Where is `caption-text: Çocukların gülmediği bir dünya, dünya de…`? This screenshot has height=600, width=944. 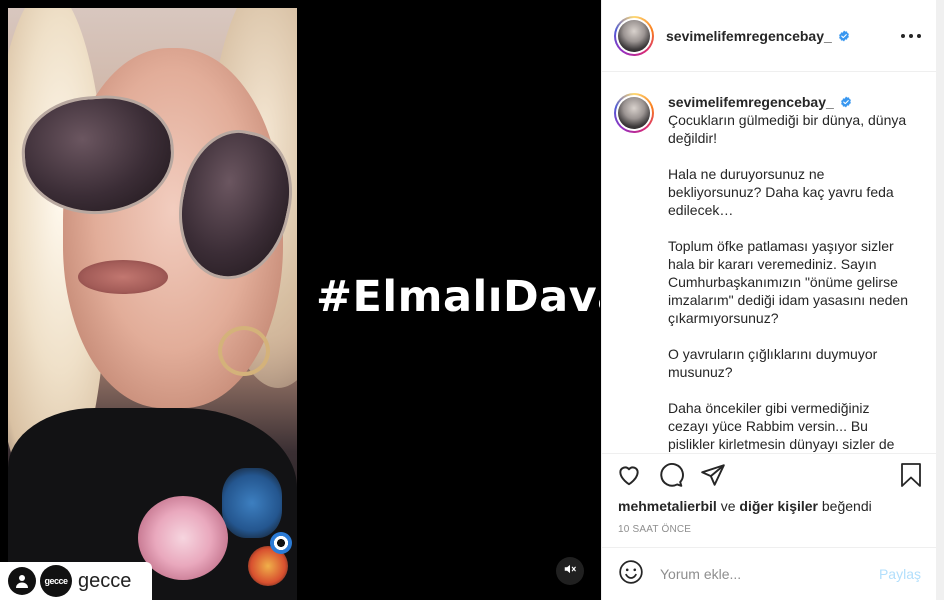 caption-text: Çocukların gülmediği bir dünya, dünya de… is located at coordinates (790, 282).